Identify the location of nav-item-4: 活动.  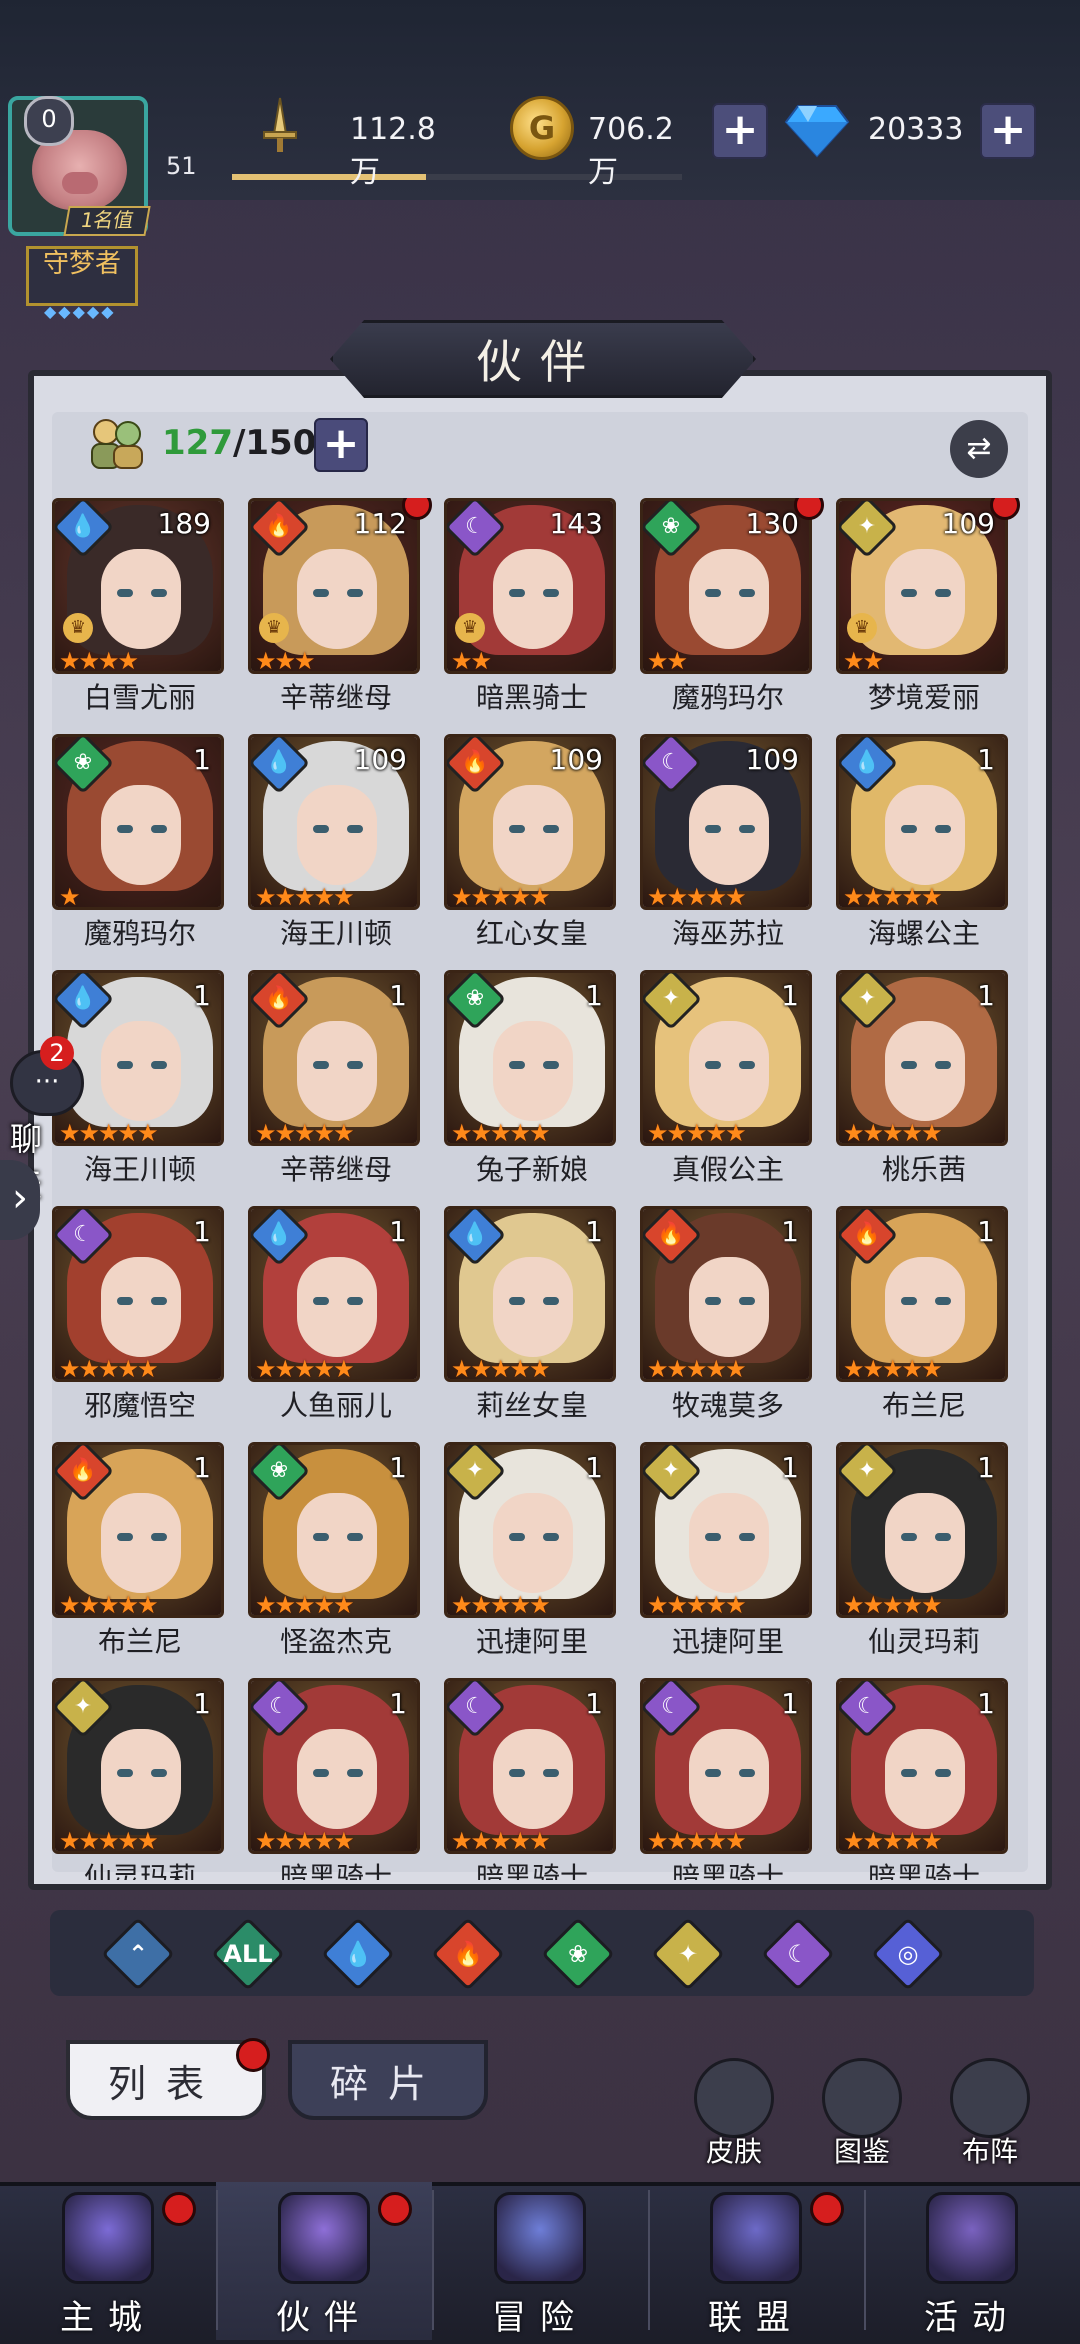
(972, 2261).